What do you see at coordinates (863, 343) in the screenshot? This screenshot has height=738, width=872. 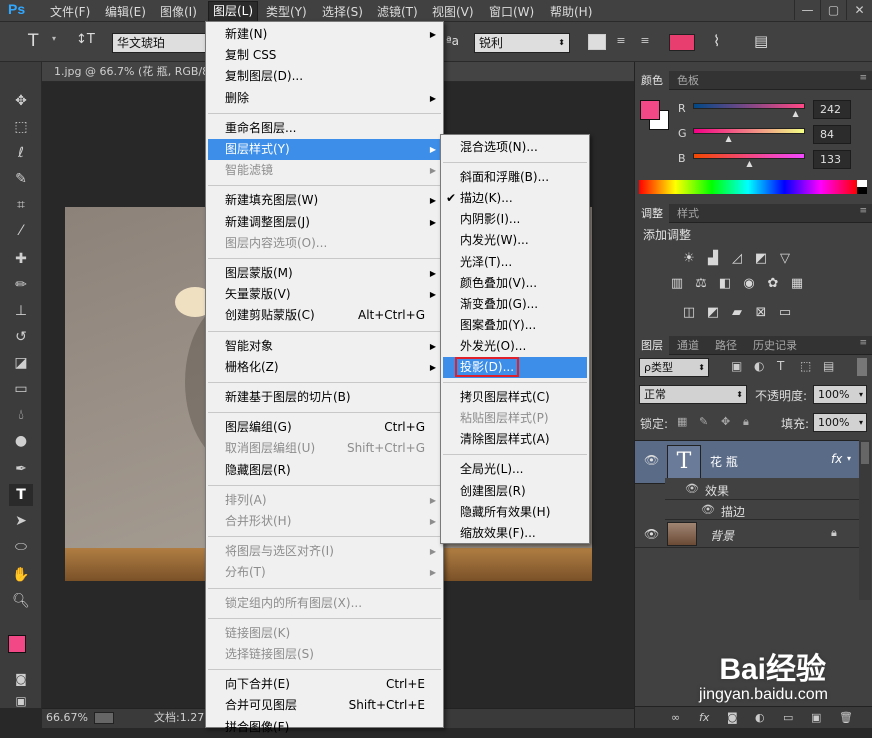 I see `panel-menu-icon: ≡` at bounding box center [863, 343].